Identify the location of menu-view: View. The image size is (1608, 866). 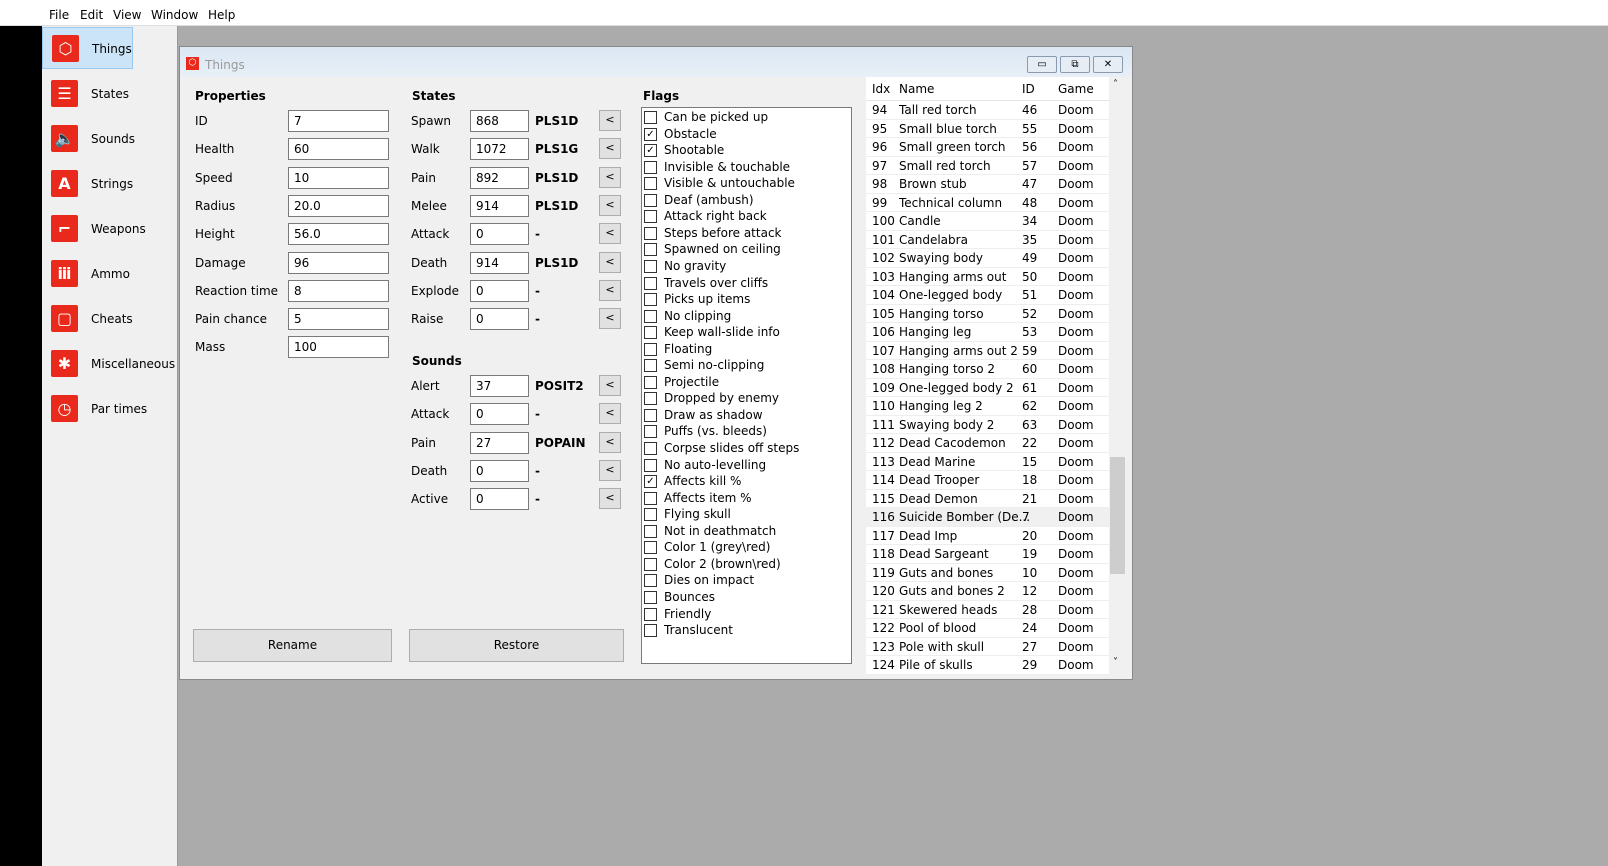
(127, 15).